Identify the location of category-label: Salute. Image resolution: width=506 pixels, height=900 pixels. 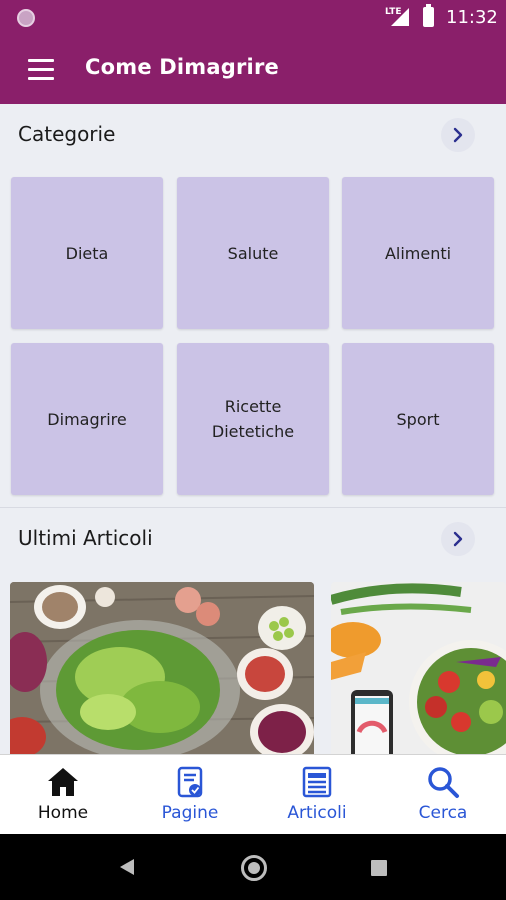
(253, 253).